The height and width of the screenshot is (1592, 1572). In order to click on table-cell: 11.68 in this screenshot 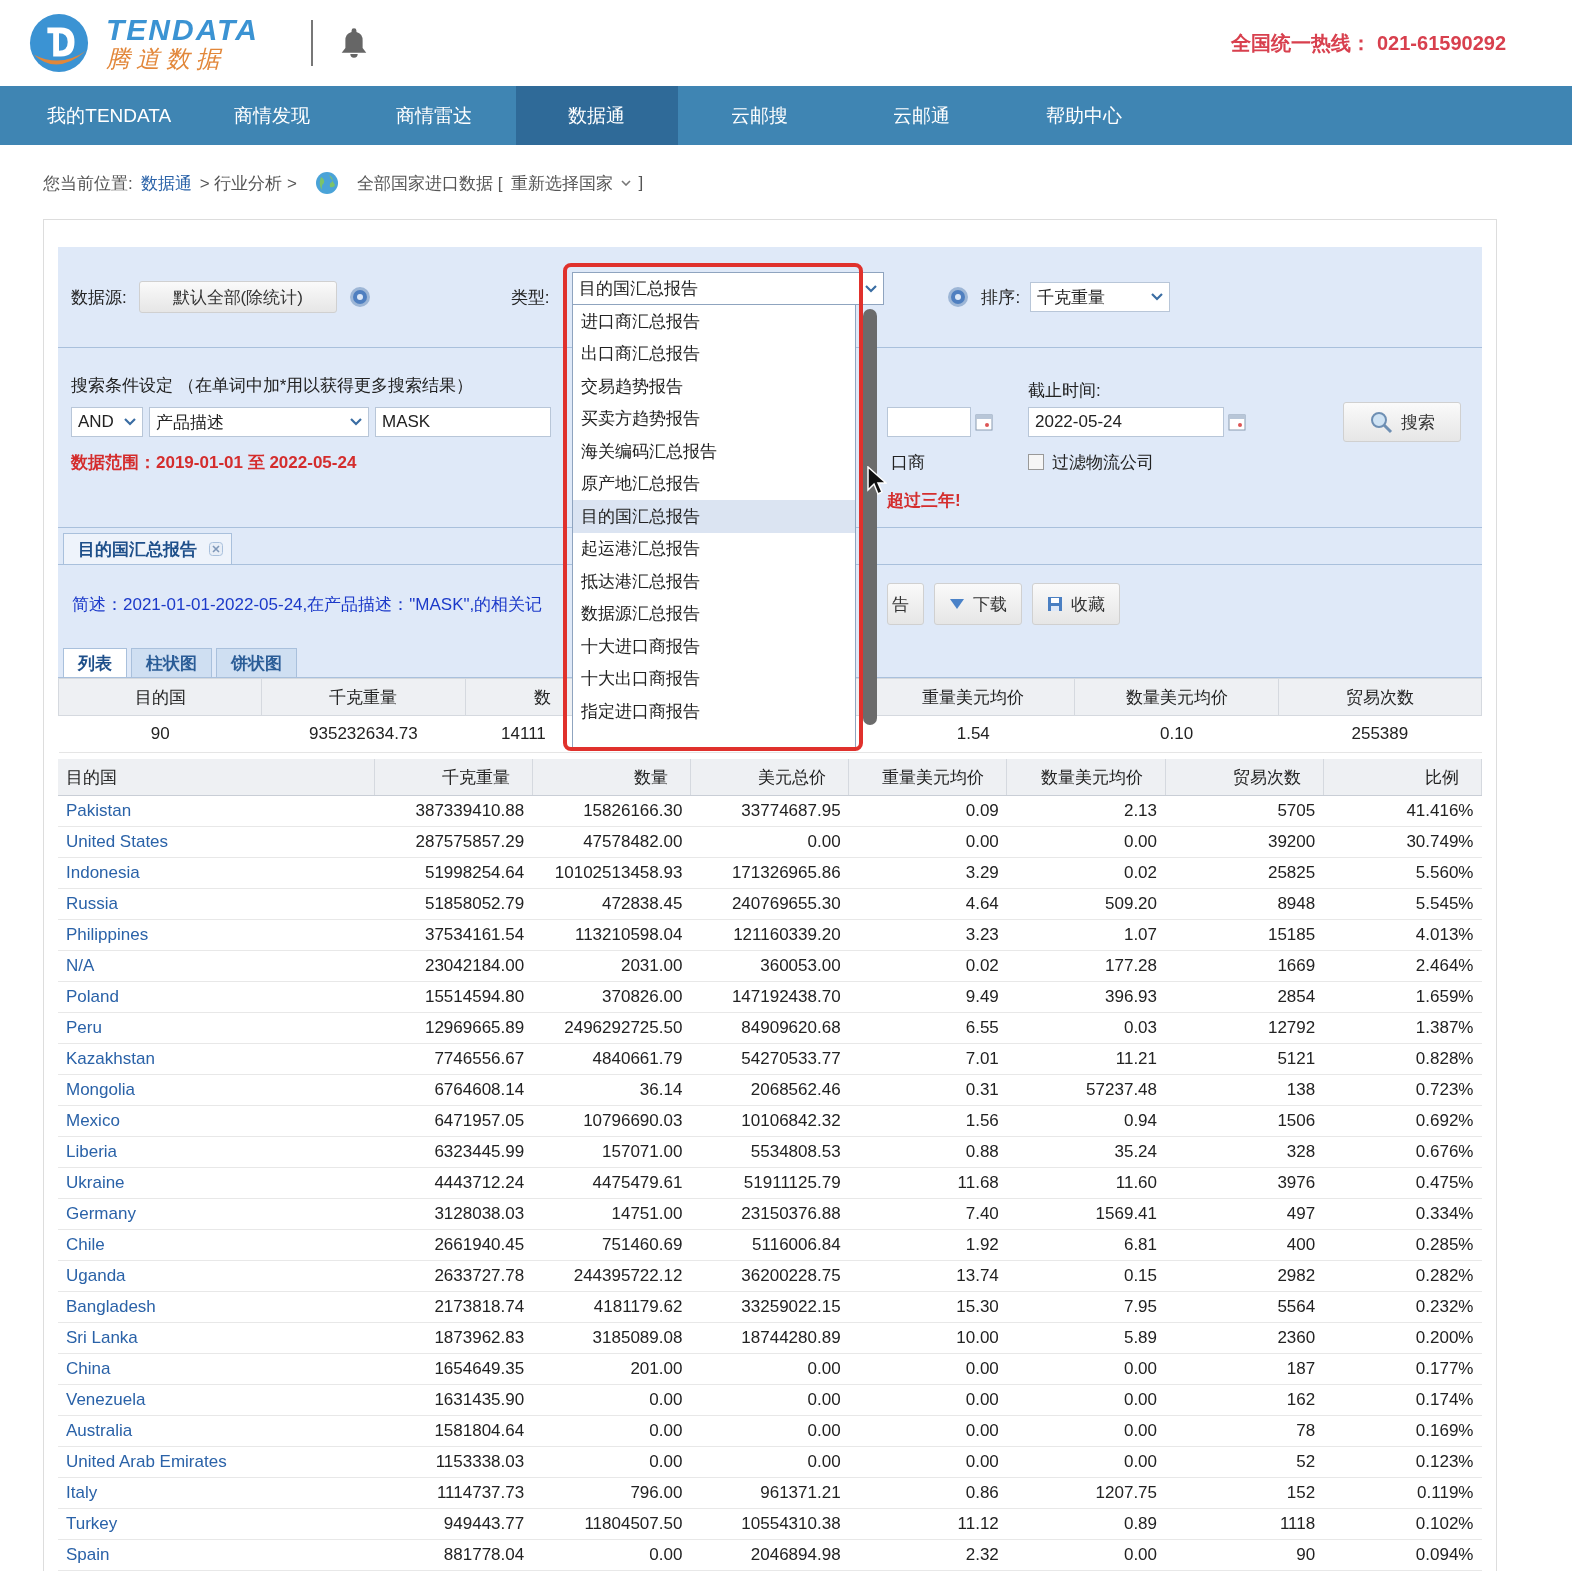, I will do `click(927, 1183)`.